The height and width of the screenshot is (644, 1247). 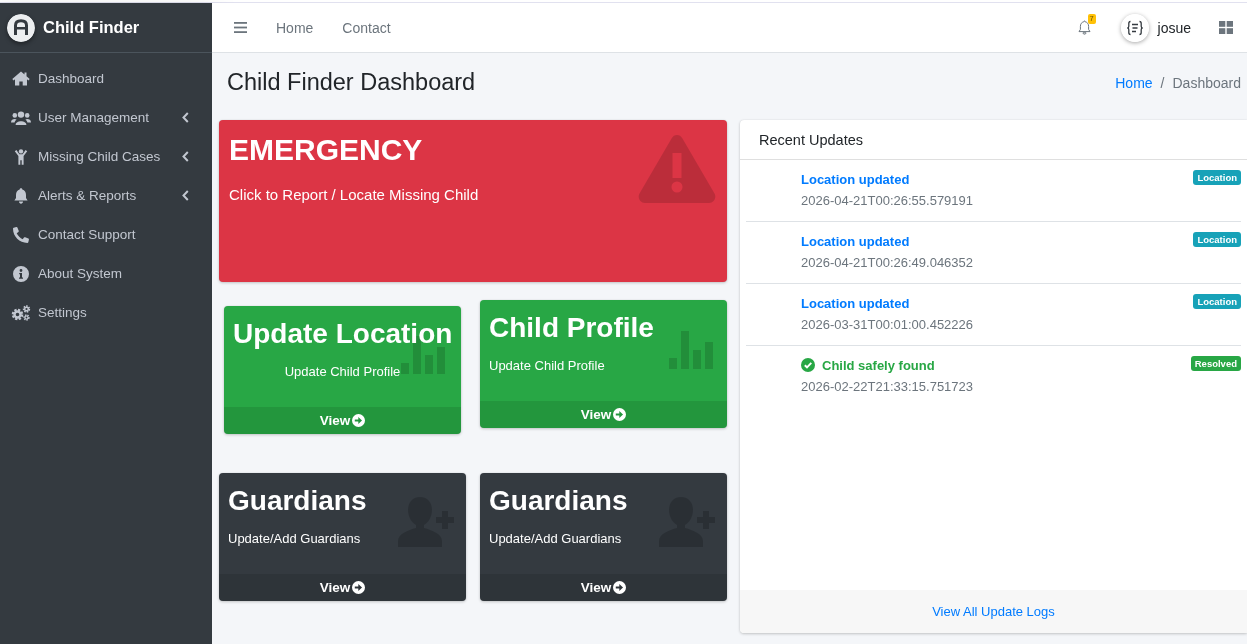 What do you see at coordinates (887, 201) in the screenshot?
I see `update-timestamp: 2026-04-21T00:26:55.579191` at bounding box center [887, 201].